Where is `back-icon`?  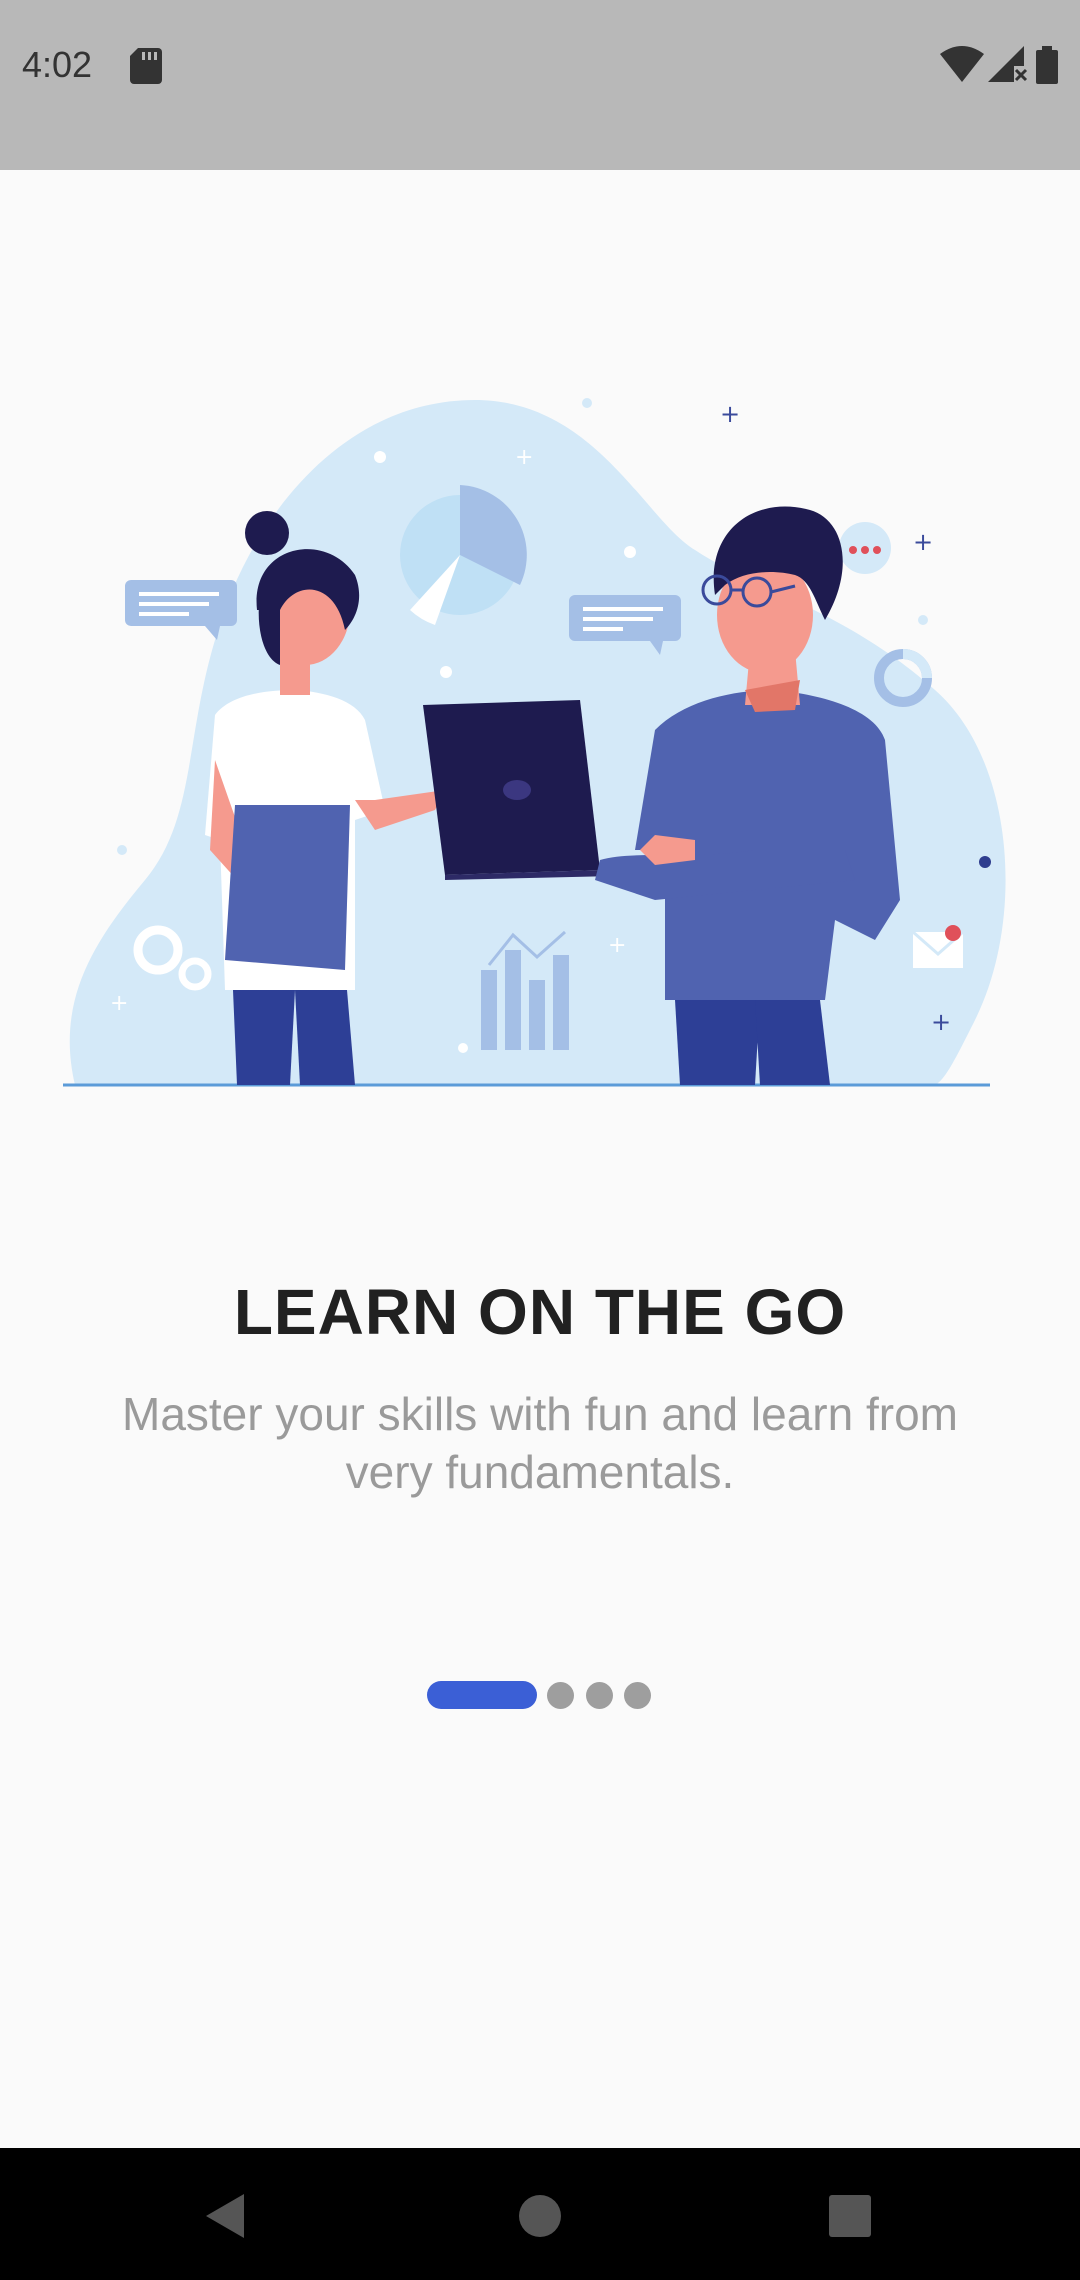 back-icon is located at coordinates (226, 2216).